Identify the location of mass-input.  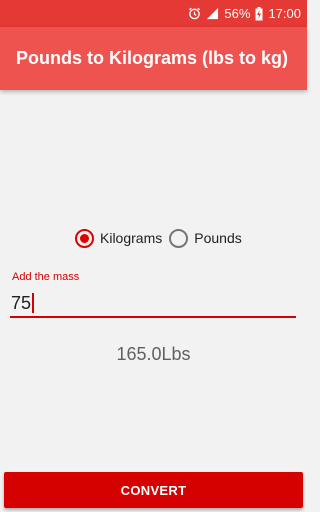
(153, 303).